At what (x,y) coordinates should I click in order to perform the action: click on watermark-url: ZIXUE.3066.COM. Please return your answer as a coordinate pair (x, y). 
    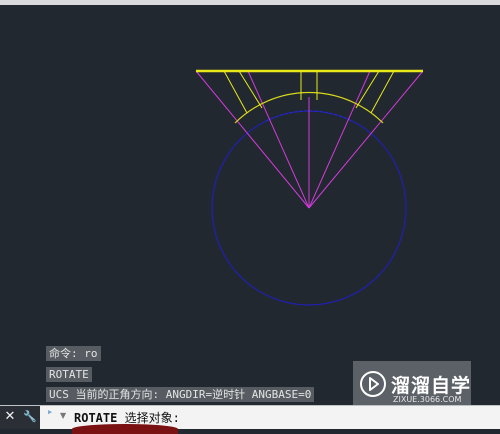
    Looking at the image, I should click on (427, 399).